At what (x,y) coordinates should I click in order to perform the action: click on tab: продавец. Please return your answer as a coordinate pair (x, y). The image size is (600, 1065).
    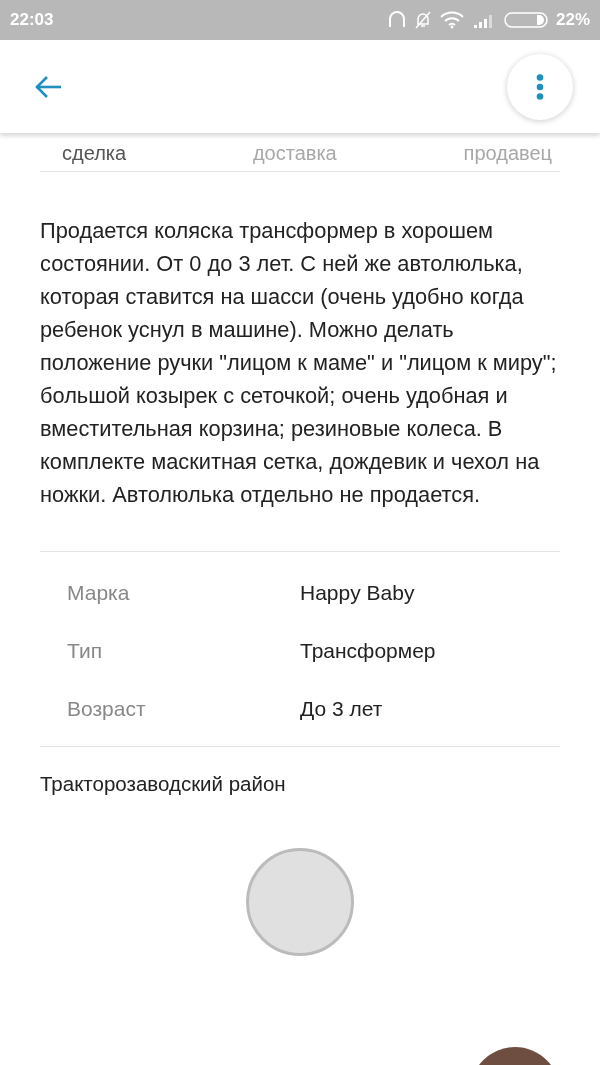
    Looking at the image, I should click on (507, 153).